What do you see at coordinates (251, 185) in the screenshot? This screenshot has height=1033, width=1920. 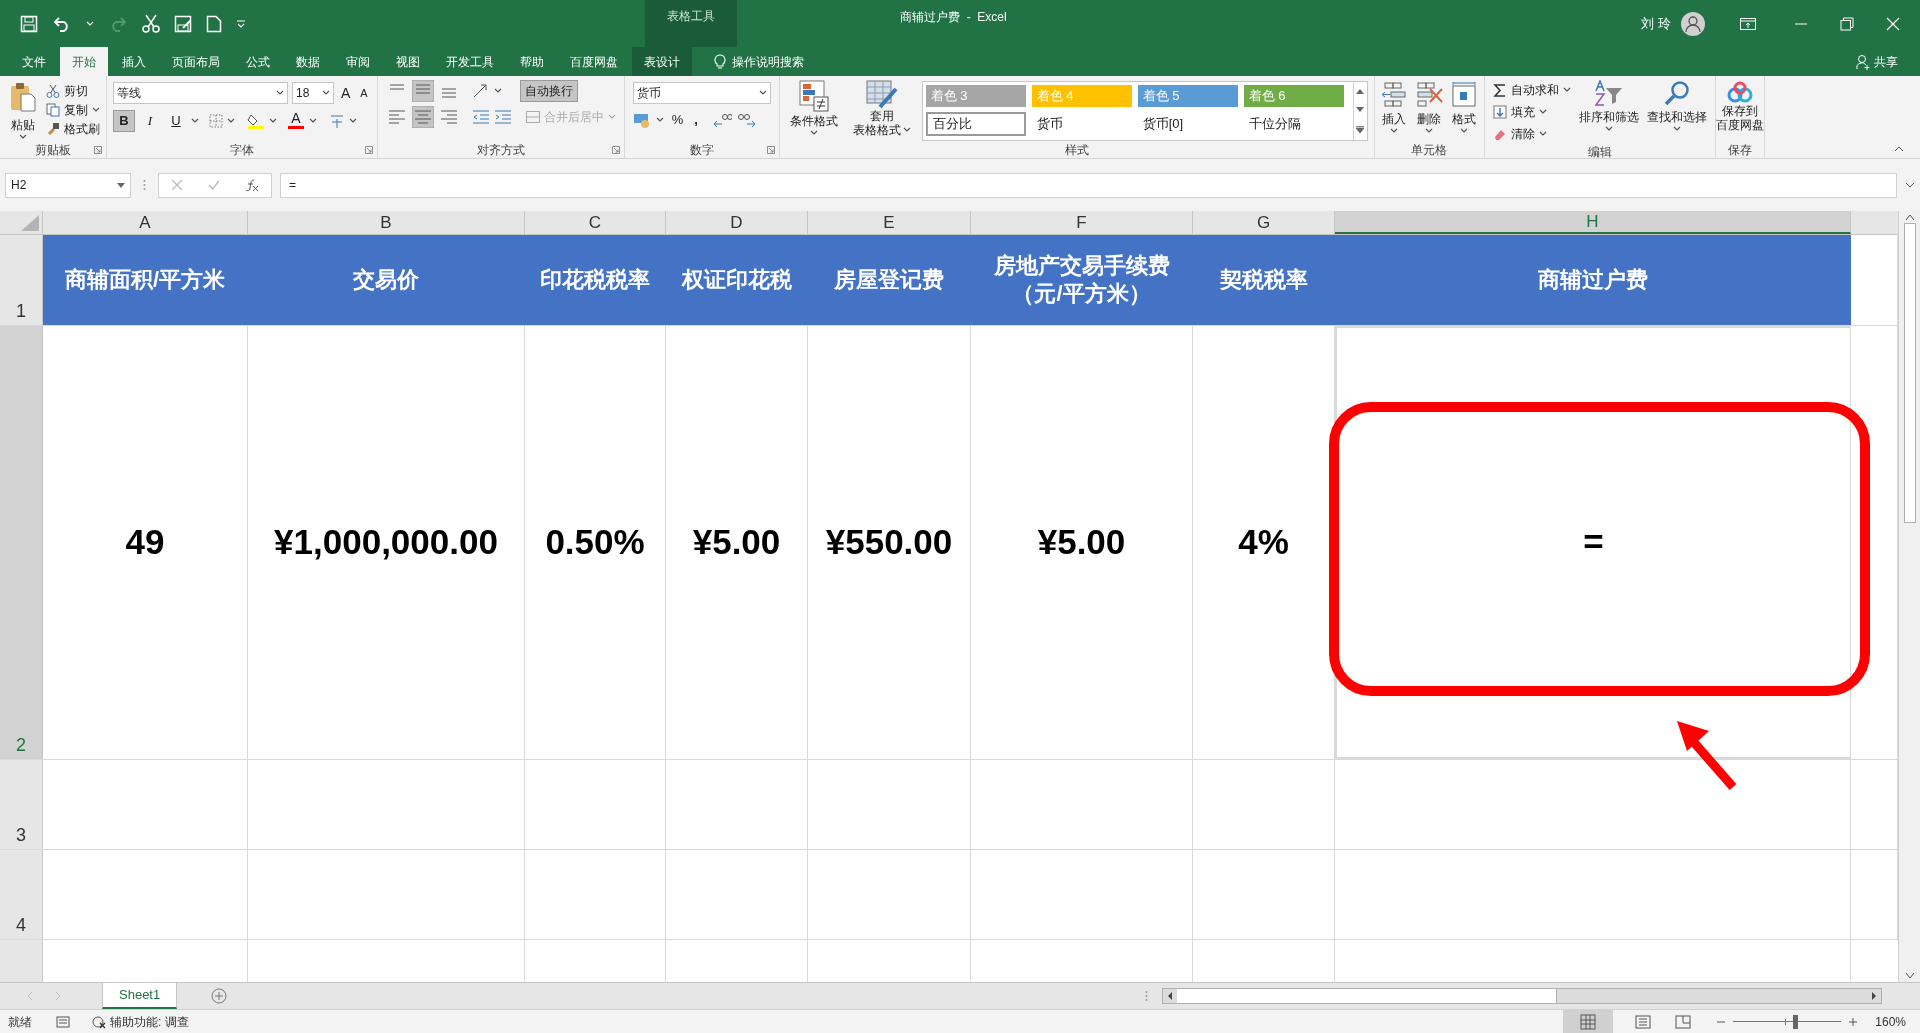 I see `function-icon` at bounding box center [251, 185].